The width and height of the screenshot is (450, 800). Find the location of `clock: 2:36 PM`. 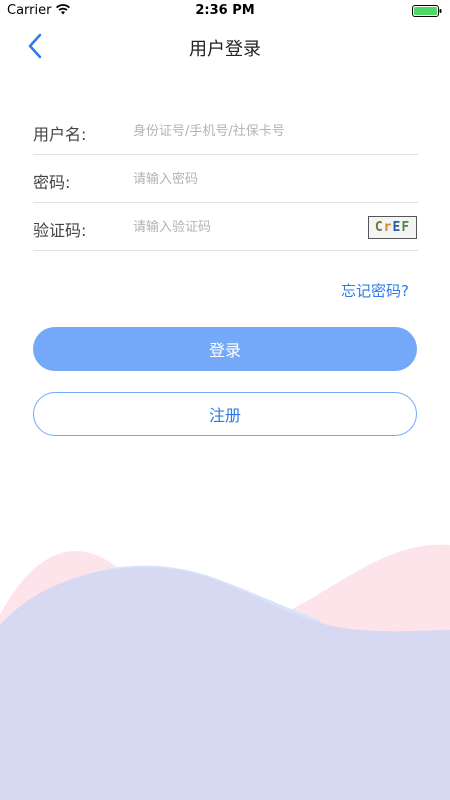

clock: 2:36 PM is located at coordinates (225, 10).